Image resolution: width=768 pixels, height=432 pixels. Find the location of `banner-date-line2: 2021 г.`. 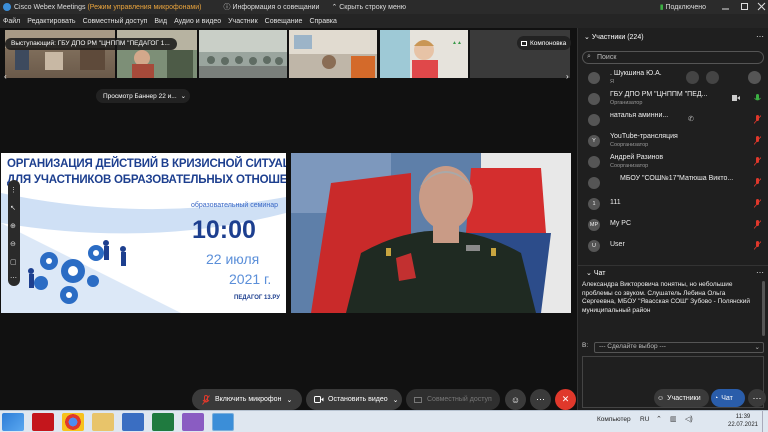

banner-date-line2: 2021 г. is located at coordinates (250, 279).